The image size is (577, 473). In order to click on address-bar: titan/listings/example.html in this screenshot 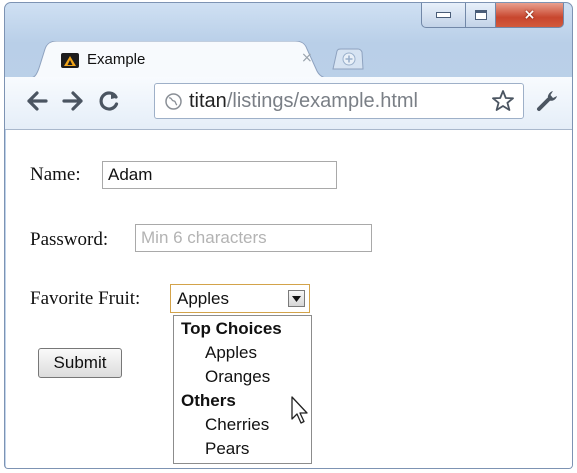, I will do `click(339, 101)`.